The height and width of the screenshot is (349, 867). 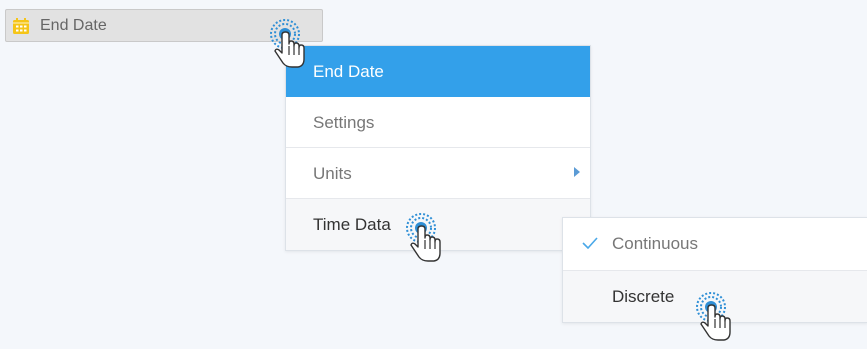 I want to click on submenu-item-label: Continuous, so click(x=655, y=243).